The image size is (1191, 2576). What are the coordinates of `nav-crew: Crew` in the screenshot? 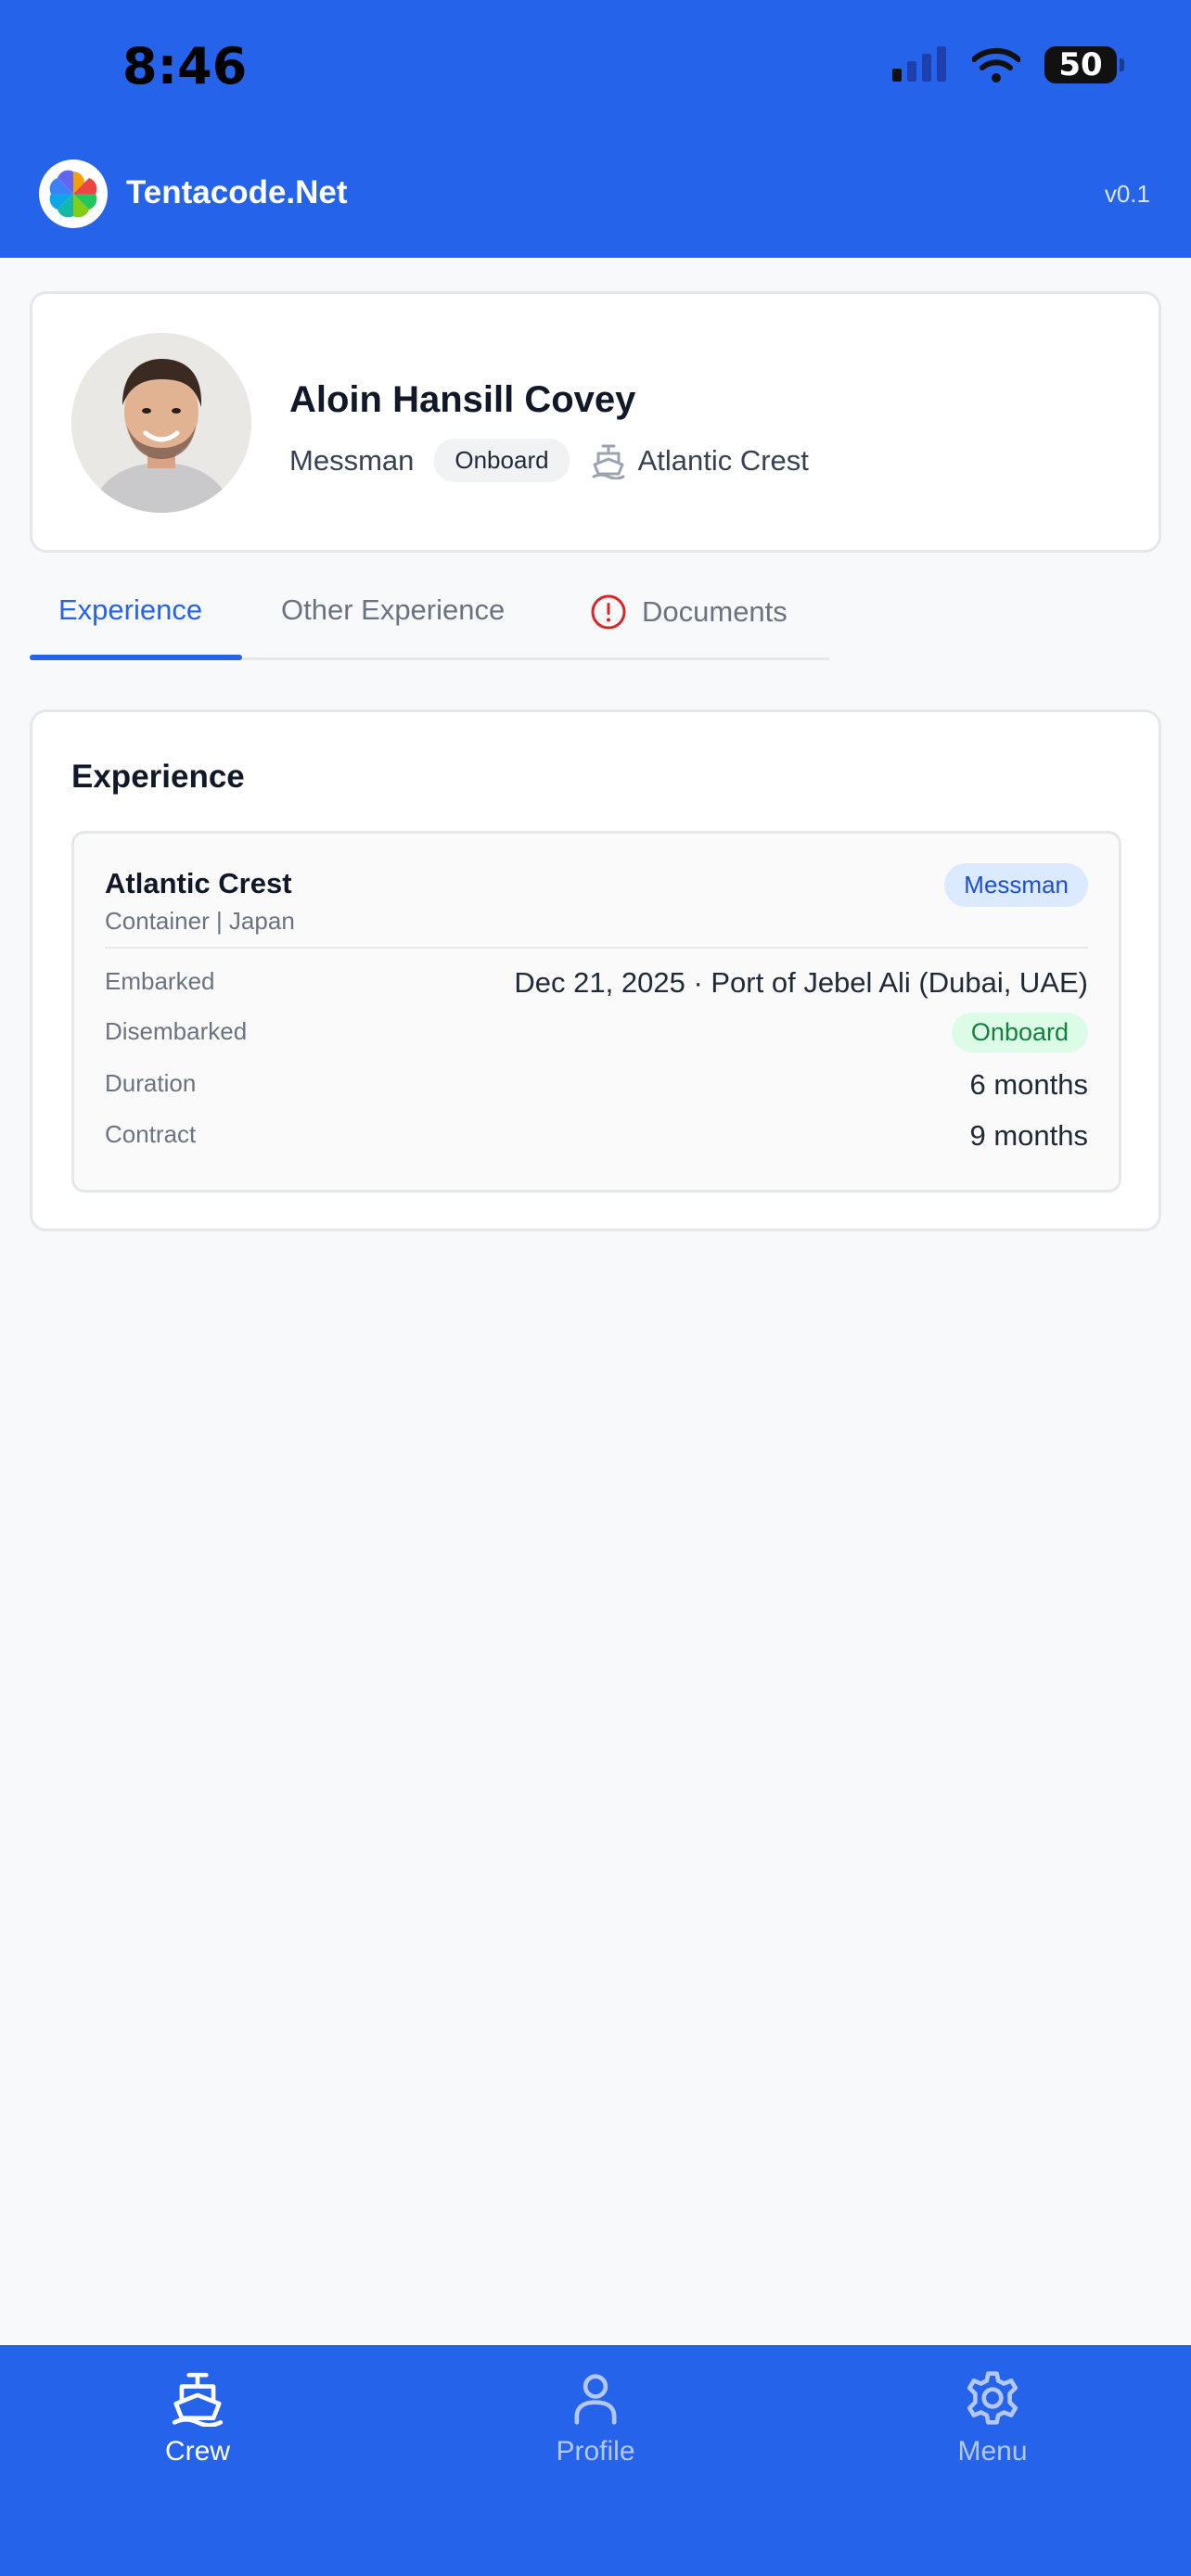 It's located at (198, 2419).